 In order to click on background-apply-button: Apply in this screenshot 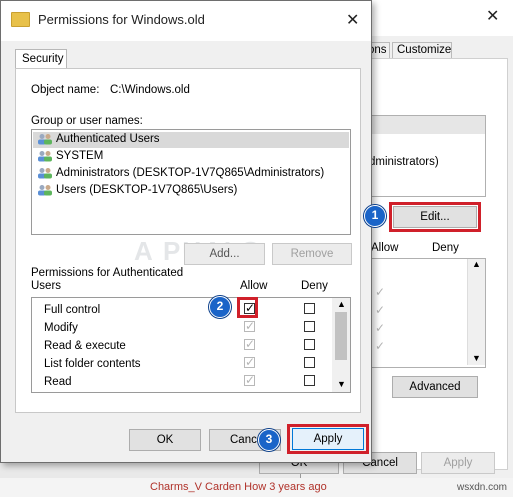, I will do `click(458, 463)`.